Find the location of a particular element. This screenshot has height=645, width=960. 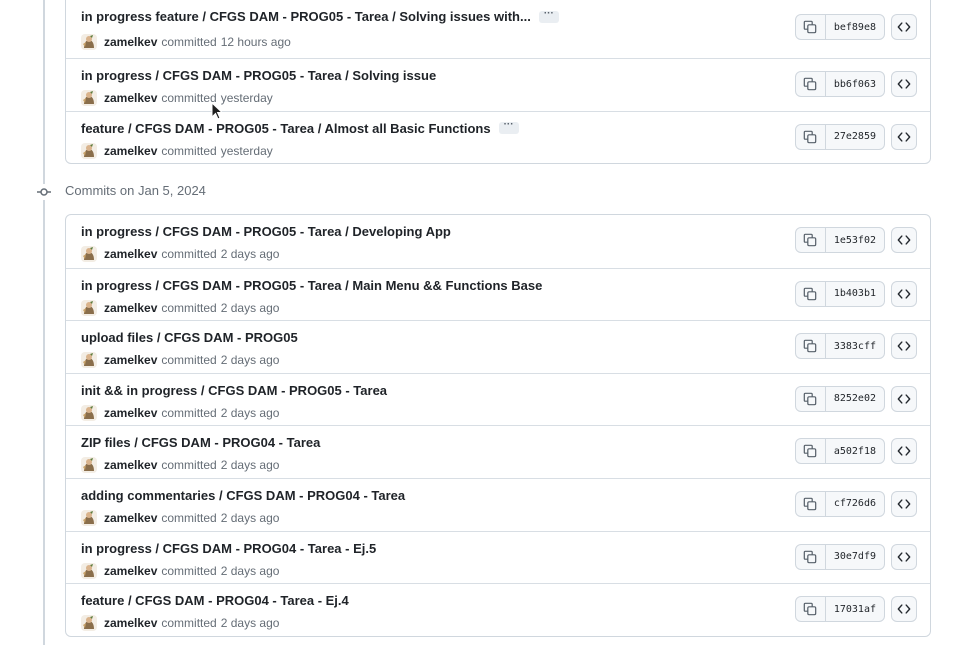

commit-sha-link: bb6f063 is located at coordinates (855, 84).